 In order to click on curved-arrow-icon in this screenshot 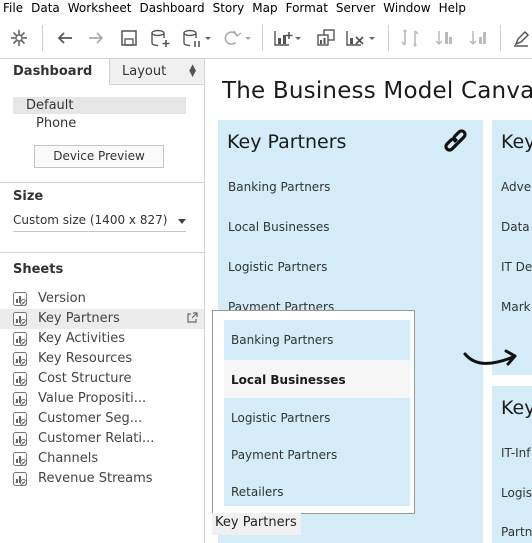, I will do `click(491, 363)`.